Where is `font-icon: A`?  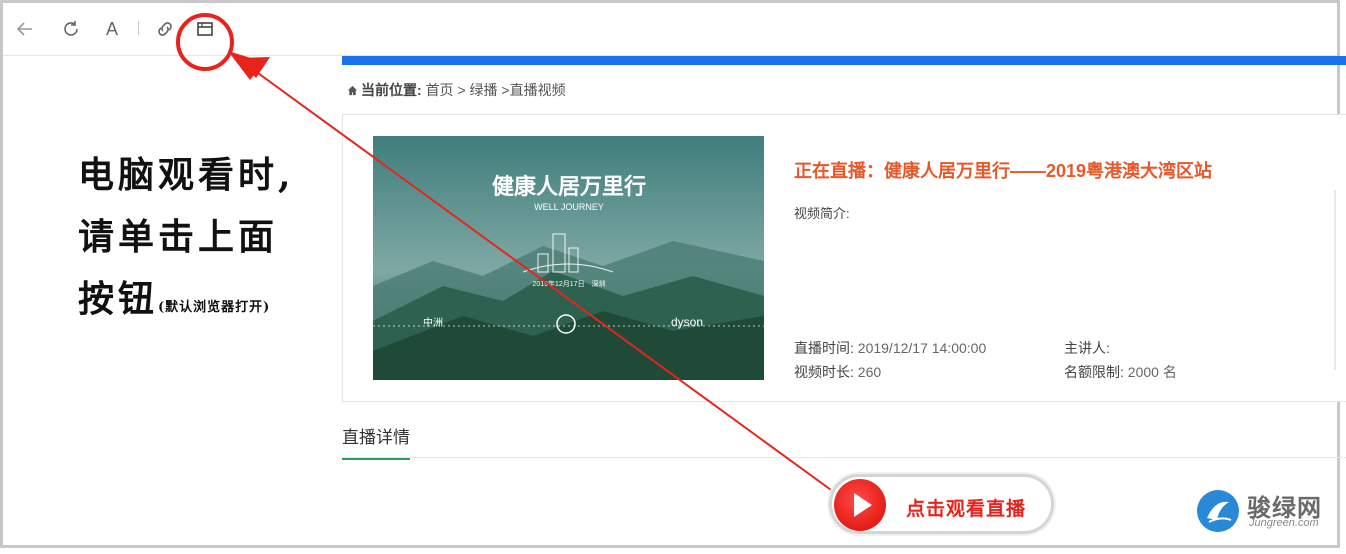 font-icon: A is located at coordinates (112, 29).